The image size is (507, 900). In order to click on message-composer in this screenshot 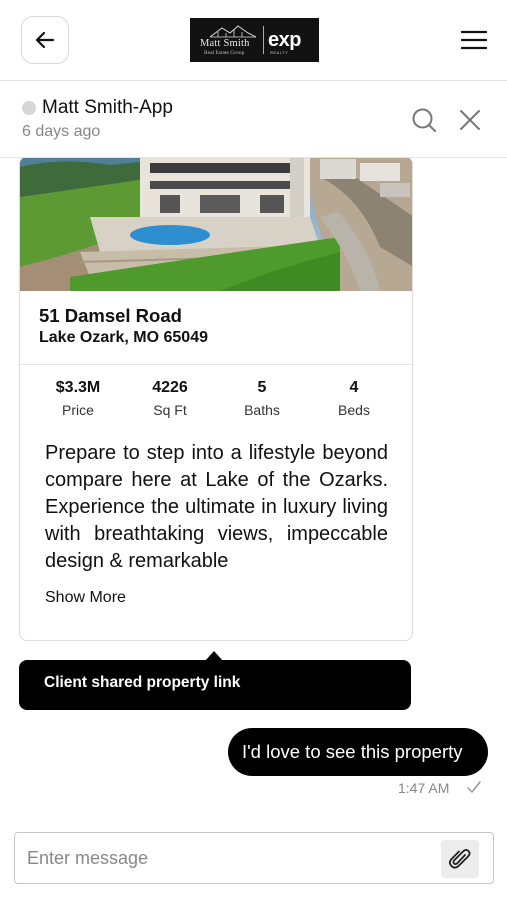, I will do `click(254, 858)`.